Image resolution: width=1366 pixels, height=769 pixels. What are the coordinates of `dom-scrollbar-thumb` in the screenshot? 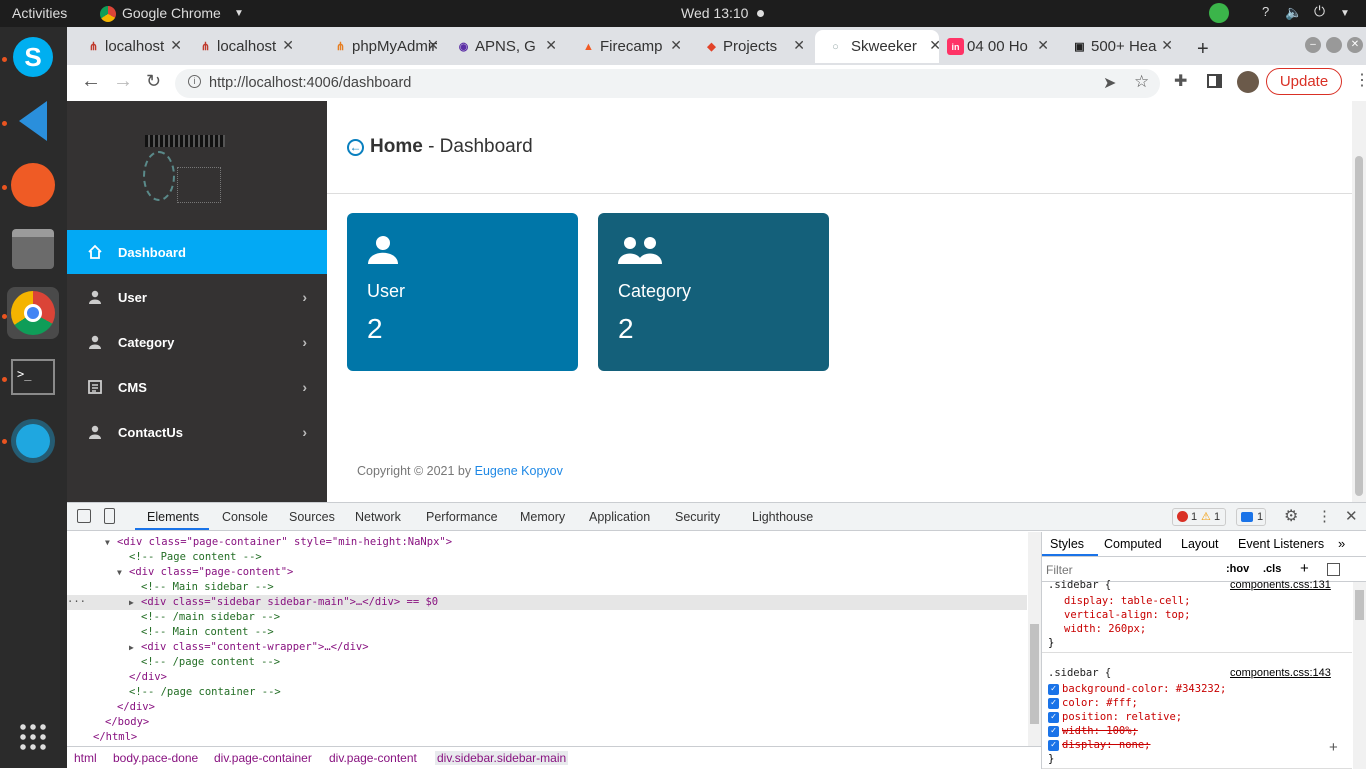 It's located at (1034, 674).